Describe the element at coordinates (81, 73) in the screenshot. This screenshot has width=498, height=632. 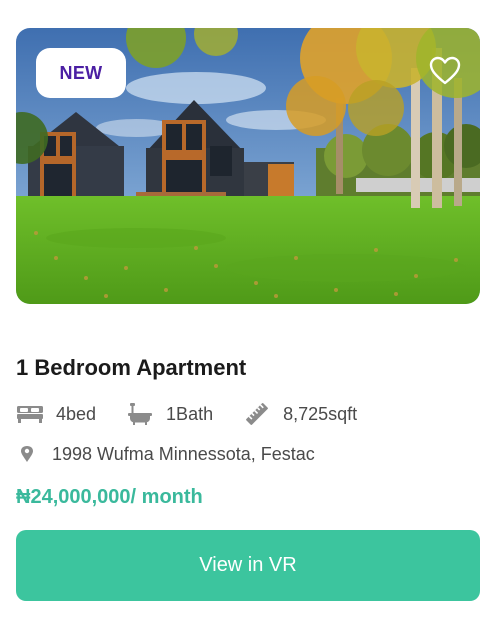
I see `new-badge: NEW` at that location.